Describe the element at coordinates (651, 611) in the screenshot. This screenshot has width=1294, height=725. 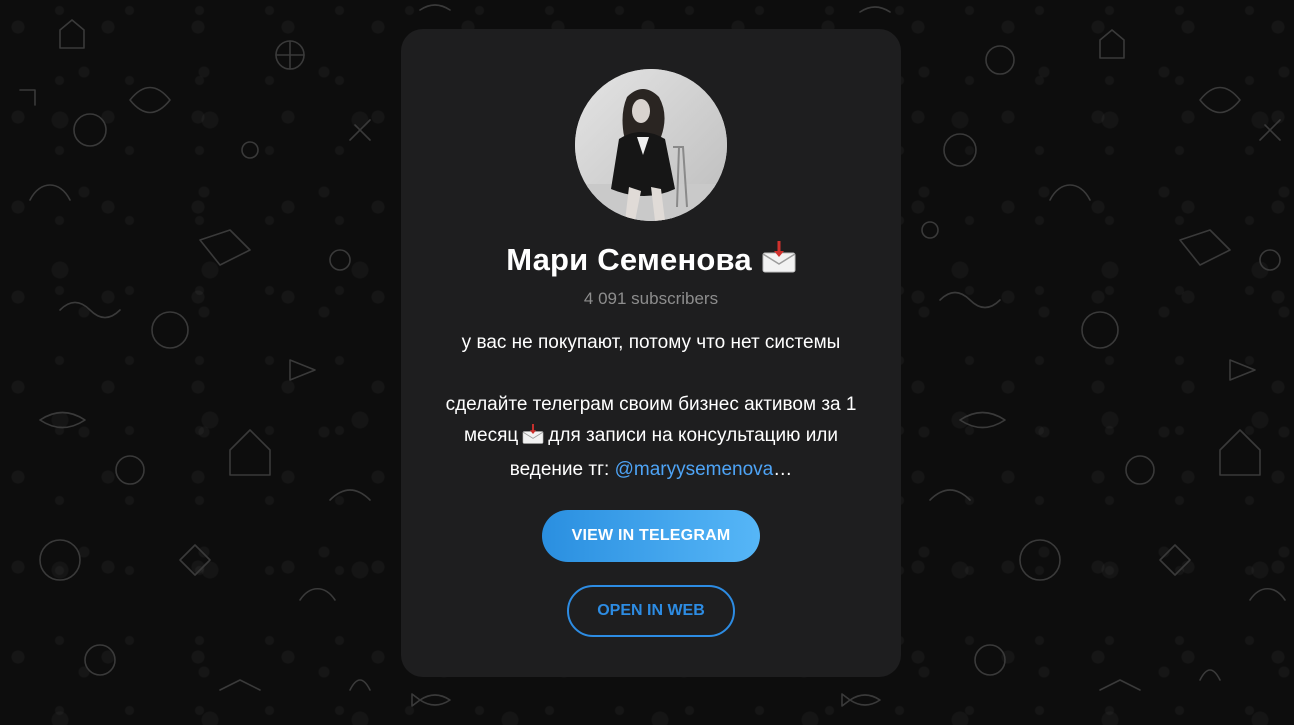
I see `open-in-web-button: OPEN IN WEB` at that location.